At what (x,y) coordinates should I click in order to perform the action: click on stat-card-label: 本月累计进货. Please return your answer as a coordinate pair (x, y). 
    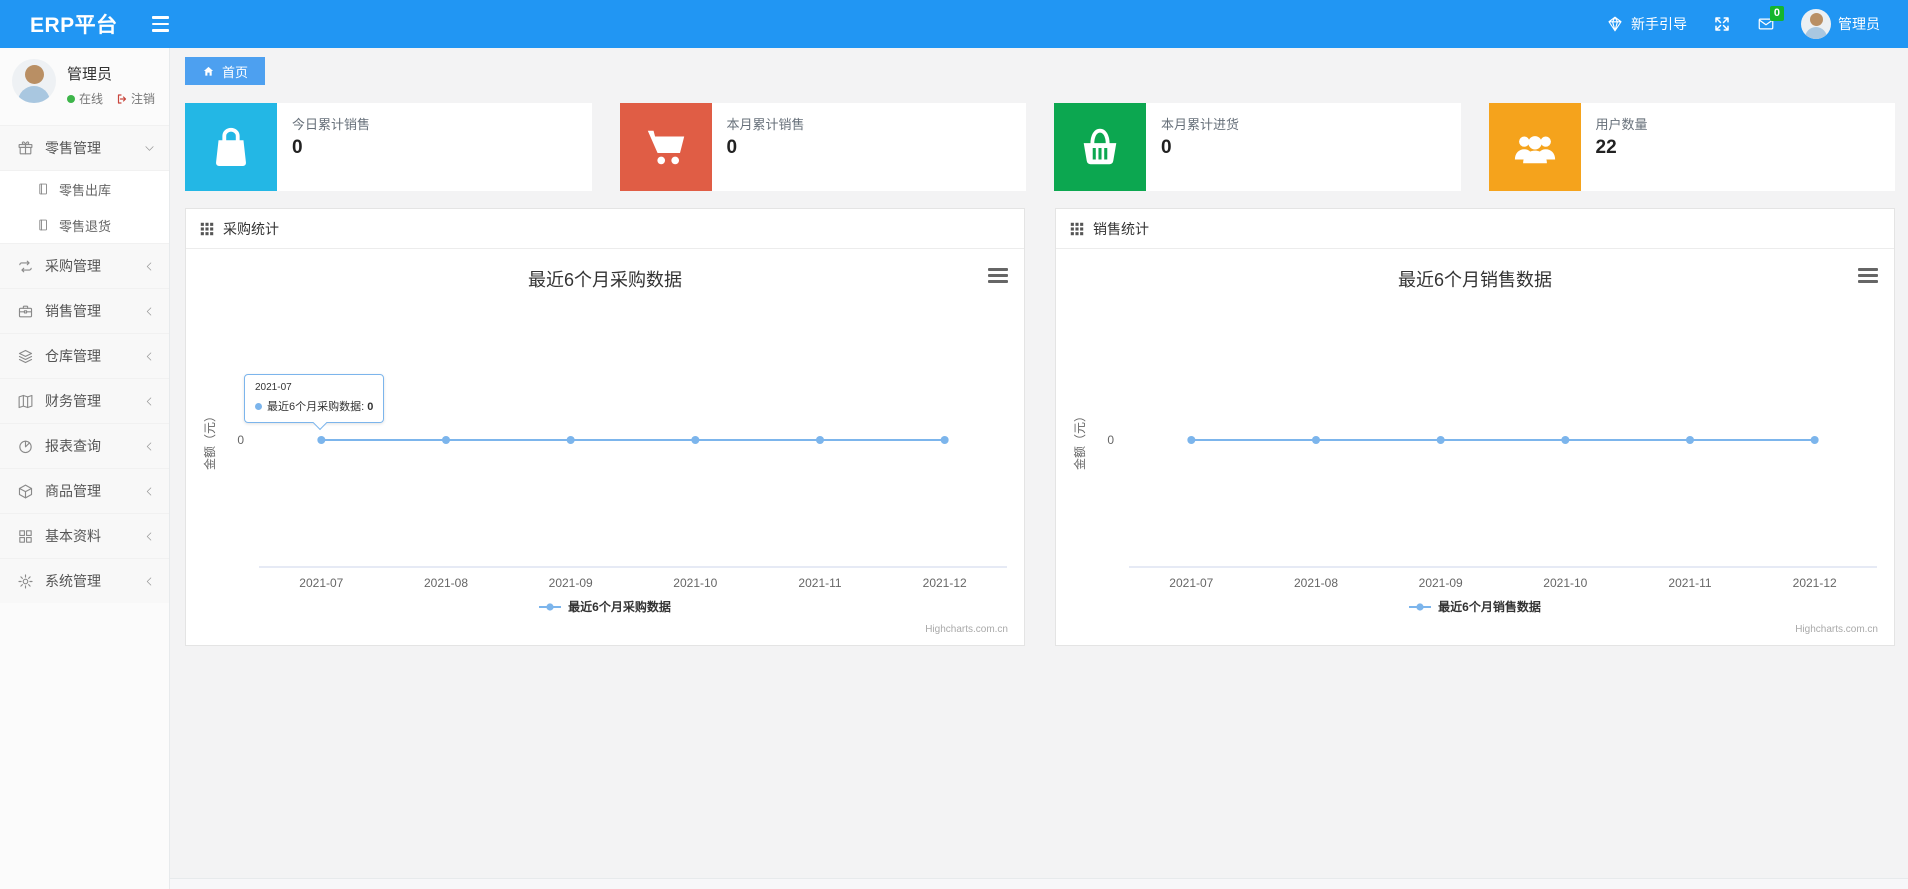
    Looking at the image, I should click on (1200, 124).